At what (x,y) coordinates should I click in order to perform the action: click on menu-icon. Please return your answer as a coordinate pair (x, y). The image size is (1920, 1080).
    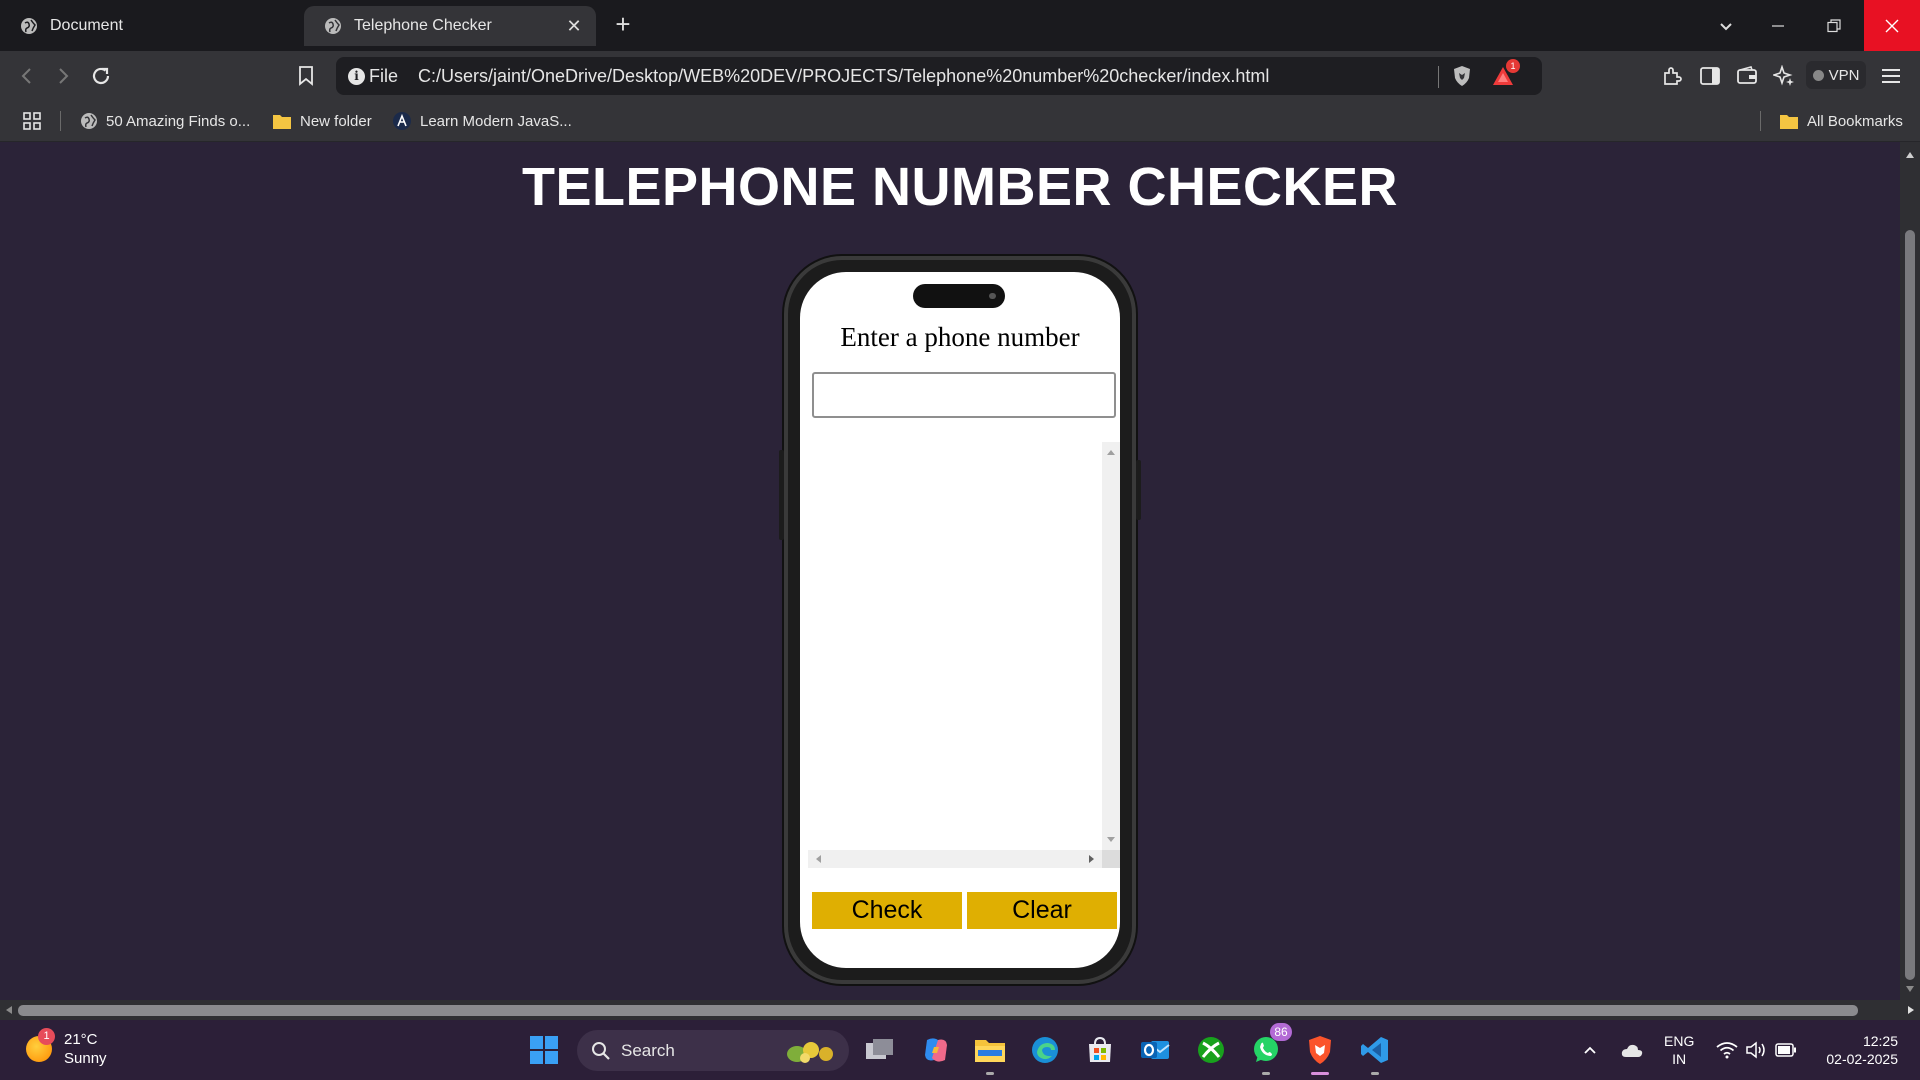
    Looking at the image, I should click on (1891, 76).